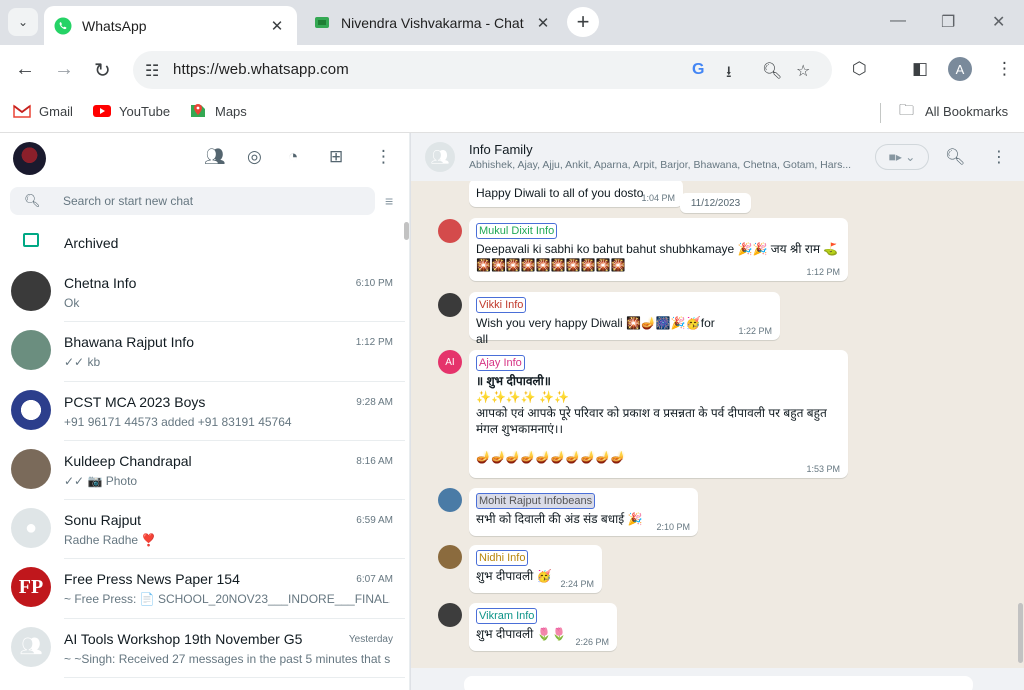 The width and height of the screenshot is (1024, 690). I want to click on zoom-icon: 🔍︎, so click(772, 71).